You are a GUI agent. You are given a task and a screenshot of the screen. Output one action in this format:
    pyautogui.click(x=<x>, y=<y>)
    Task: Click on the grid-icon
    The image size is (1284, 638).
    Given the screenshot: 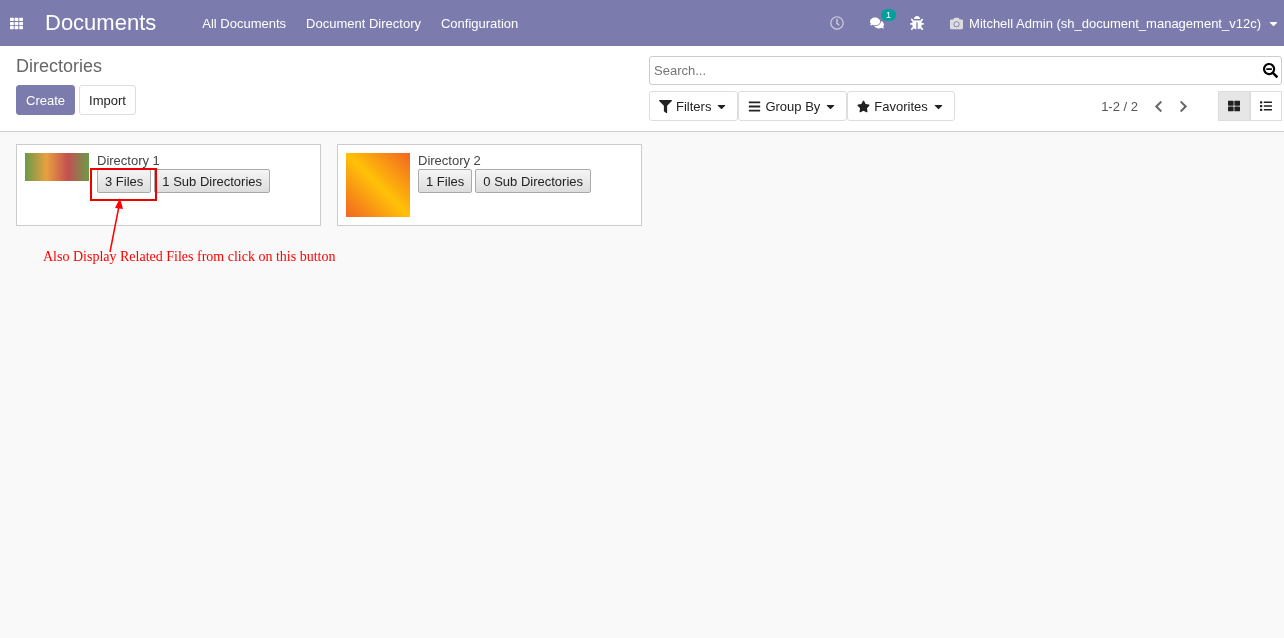 What is the action you would take?
    pyautogui.click(x=1234, y=106)
    